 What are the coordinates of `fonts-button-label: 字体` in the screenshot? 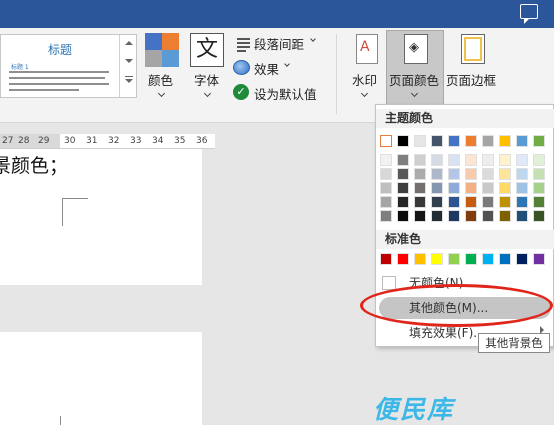 It's located at (206, 79).